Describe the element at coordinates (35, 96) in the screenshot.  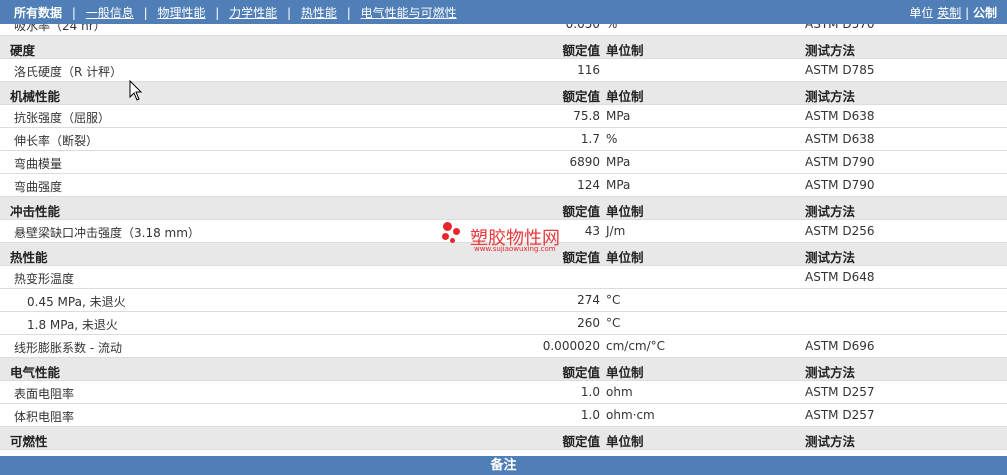
I see `property-name-header: 机械性能` at that location.